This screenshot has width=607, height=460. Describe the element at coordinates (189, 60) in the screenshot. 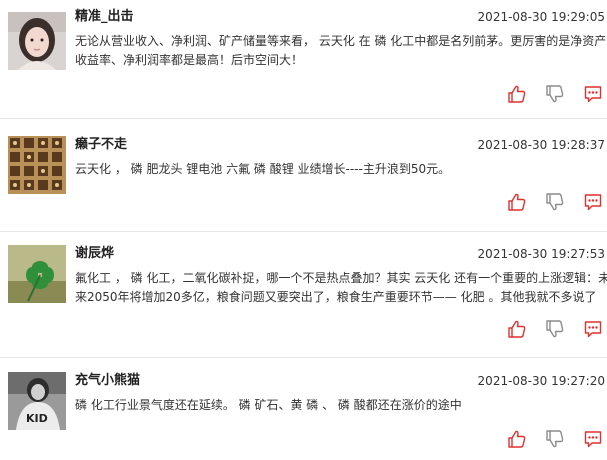

I see `comment-text: 收益率、净利润率都是最高！后市空间大！` at that location.